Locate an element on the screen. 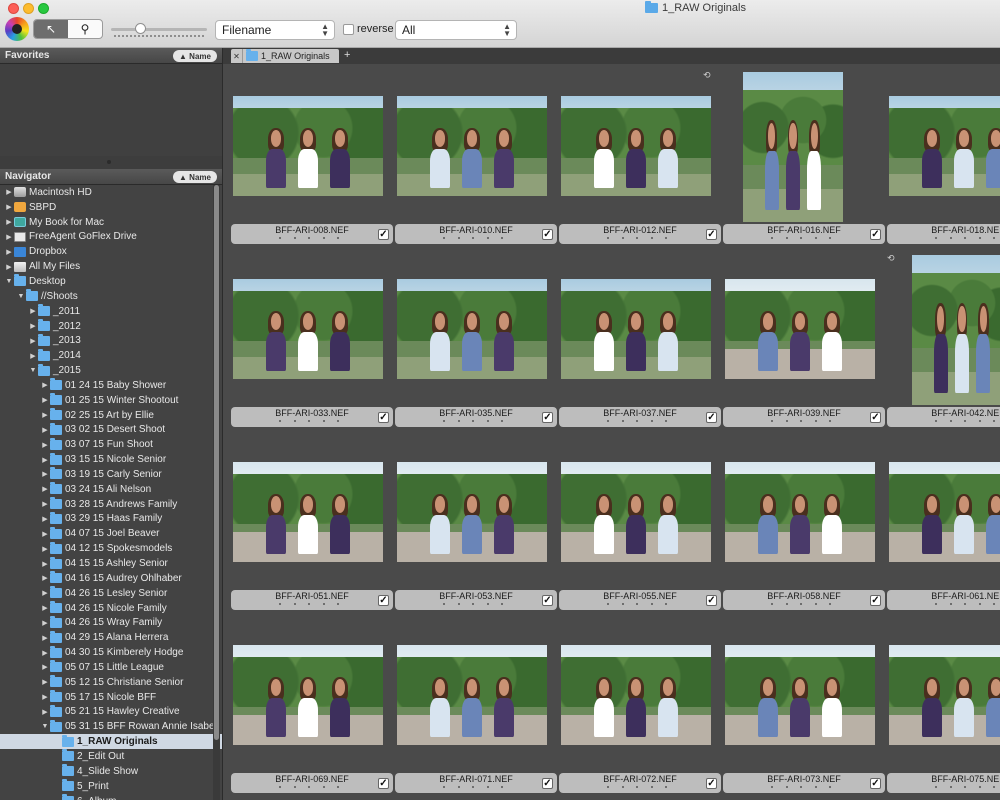  tree-item: ▶ 02 25 15 Art by Ellie is located at coordinates (111, 415).